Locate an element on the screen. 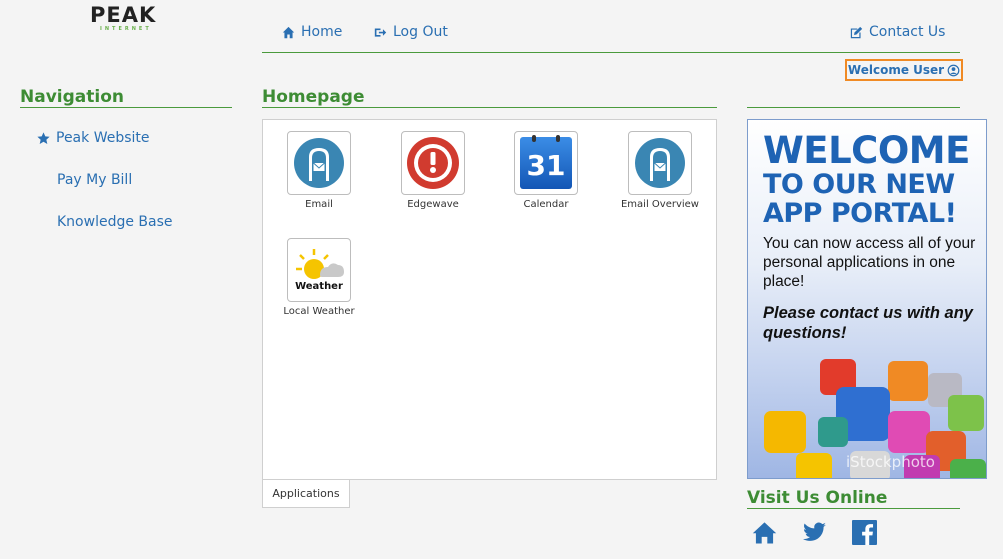  sidebar-item-knowledge-base: Knowledge Base is located at coordinates (115, 222).